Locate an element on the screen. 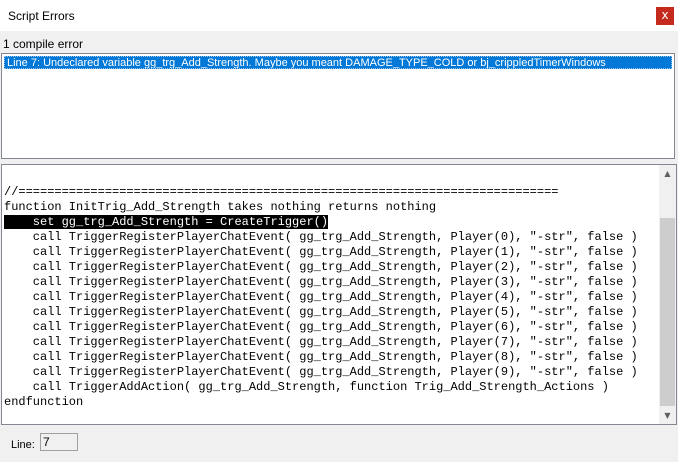 The image size is (678, 462). status-bar: Line: 7 is located at coordinates (339, 443).